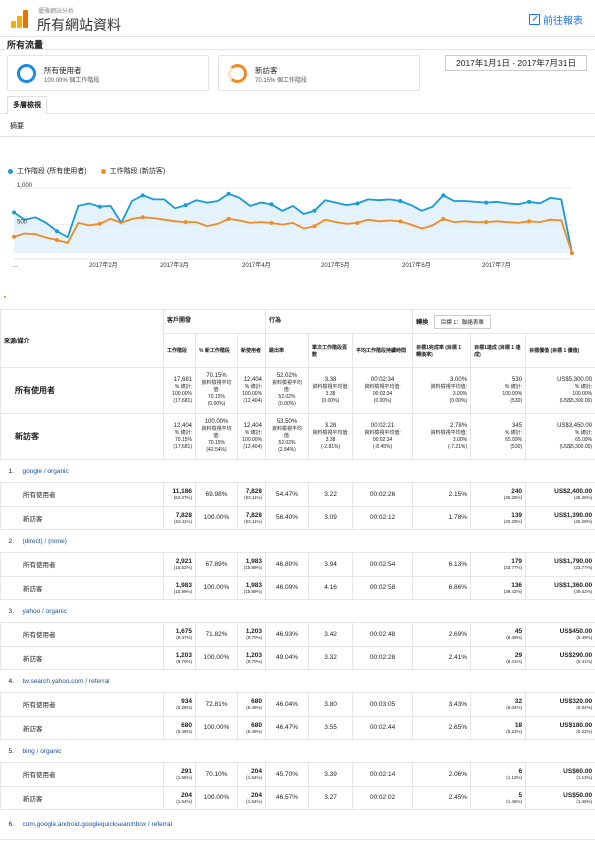 Image resolution: width=595 pixels, height=842 pixels. I want to click on cell-pct: (5.22%), so click(514, 731).